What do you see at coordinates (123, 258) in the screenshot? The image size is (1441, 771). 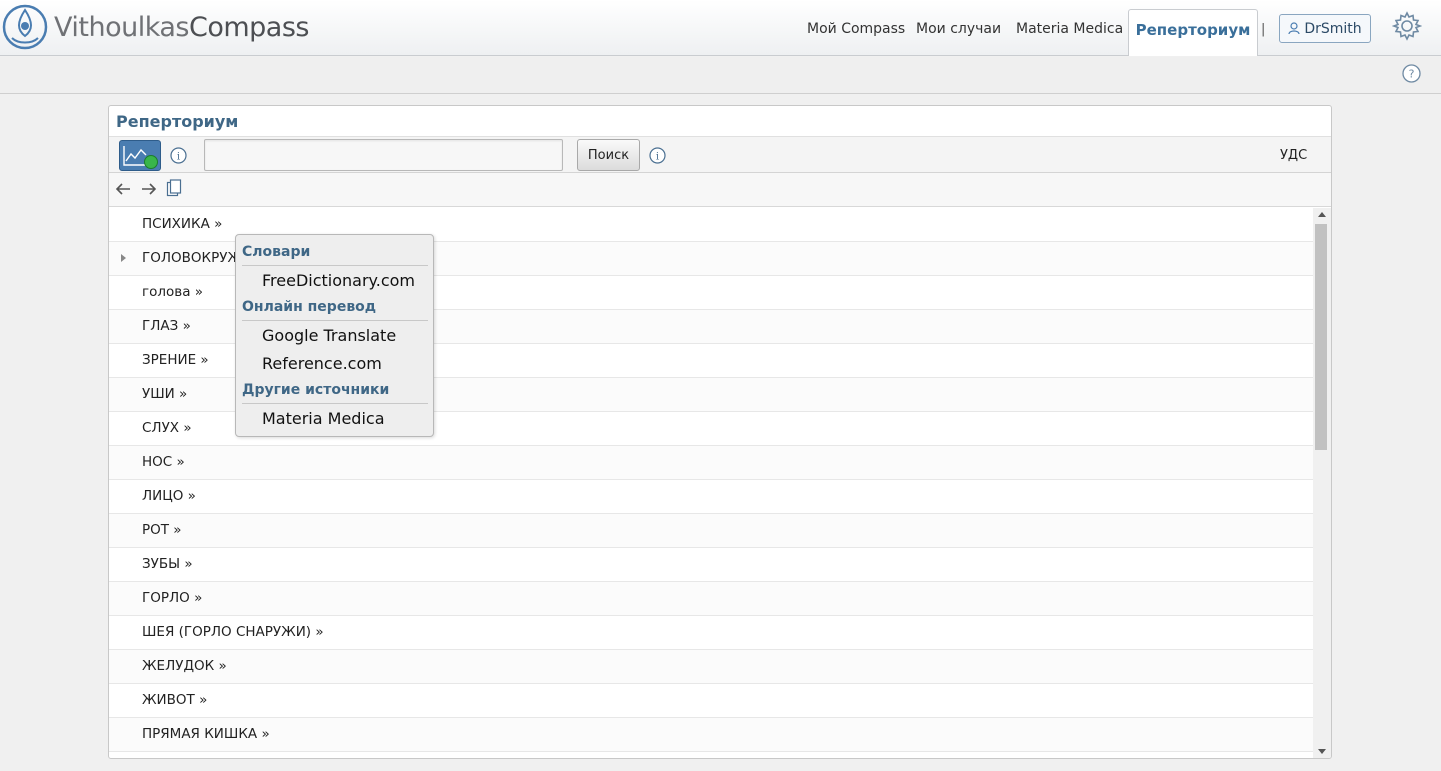 I see `expand-icon` at bounding box center [123, 258].